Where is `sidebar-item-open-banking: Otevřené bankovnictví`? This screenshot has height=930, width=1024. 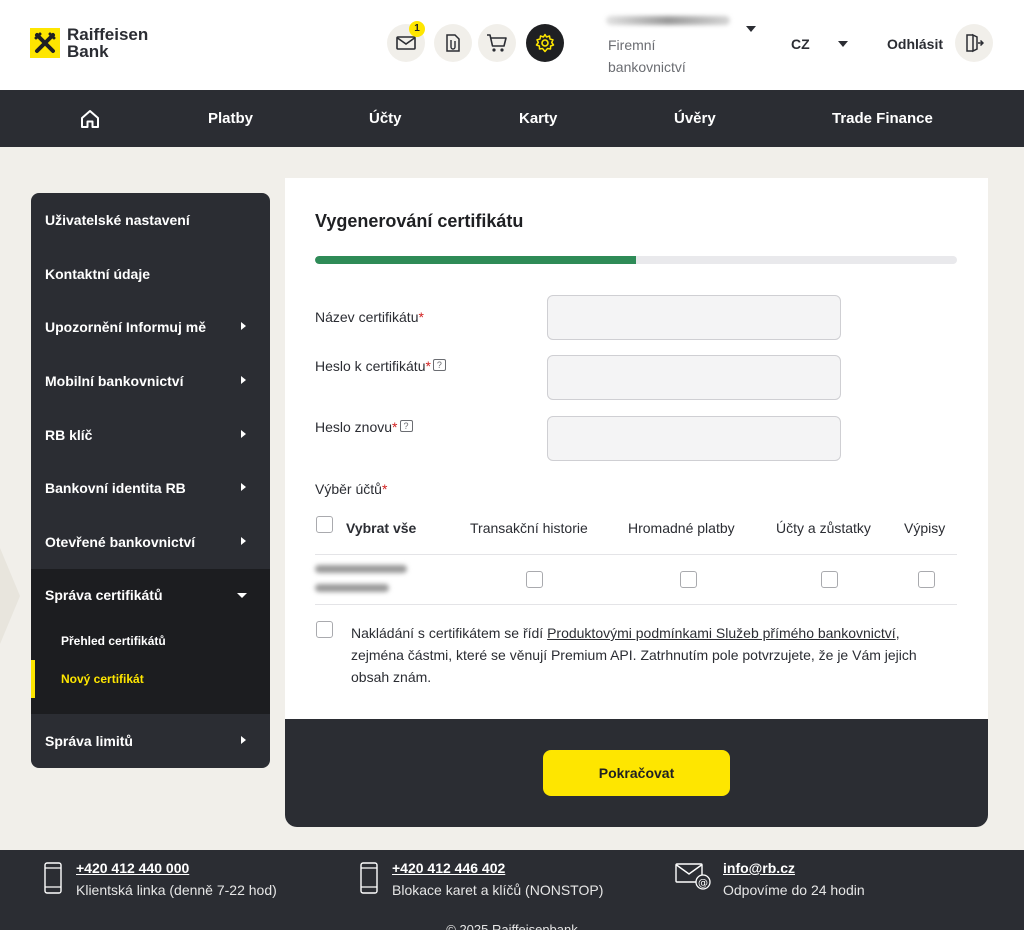 sidebar-item-open-banking: Otevřené bankovnictví is located at coordinates (150, 542).